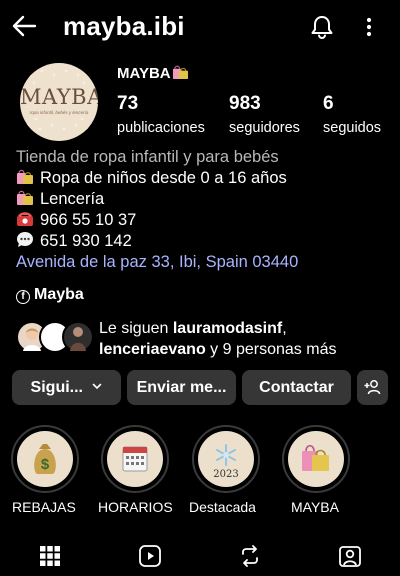  I want to click on top-bar: mayba.ibi, so click(200, 28).